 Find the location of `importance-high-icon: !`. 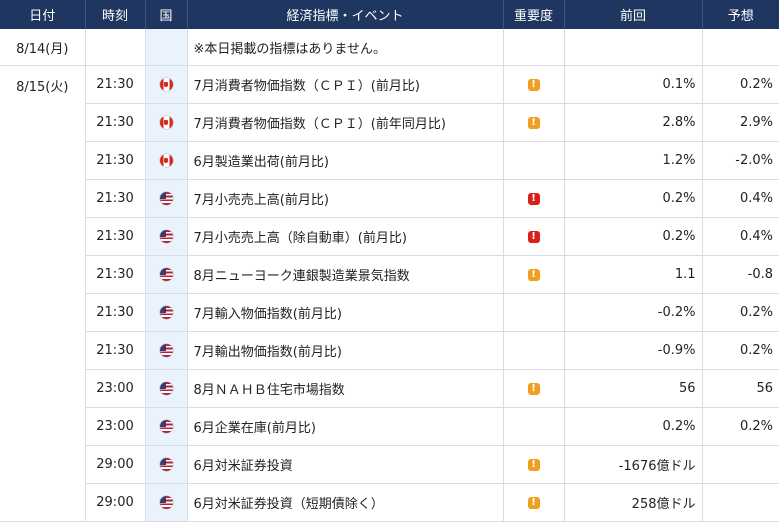

importance-high-icon: ! is located at coordinates (533, 236).